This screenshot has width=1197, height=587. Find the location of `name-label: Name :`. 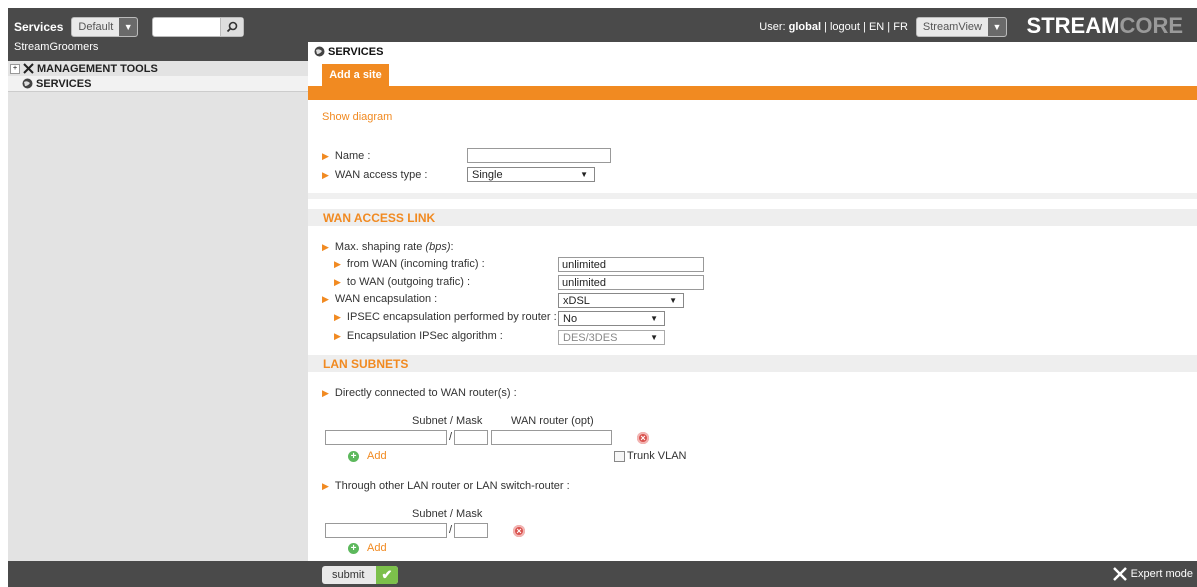

name-label: Name : is located at coordinates (352, 156).